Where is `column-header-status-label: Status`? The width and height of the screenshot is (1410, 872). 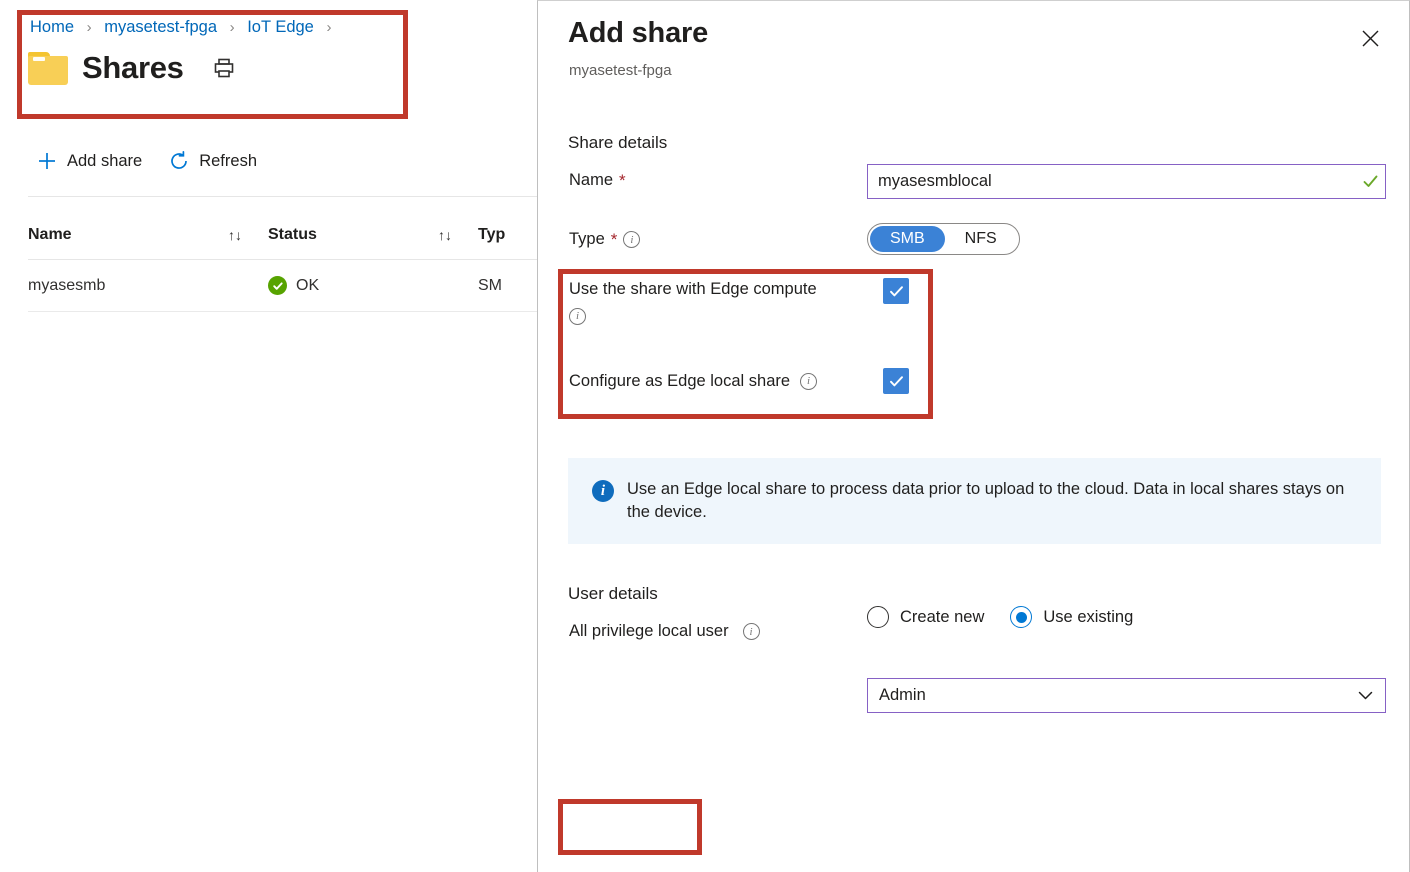 column-header-status-label: Status is located at coordinates (292, 234).